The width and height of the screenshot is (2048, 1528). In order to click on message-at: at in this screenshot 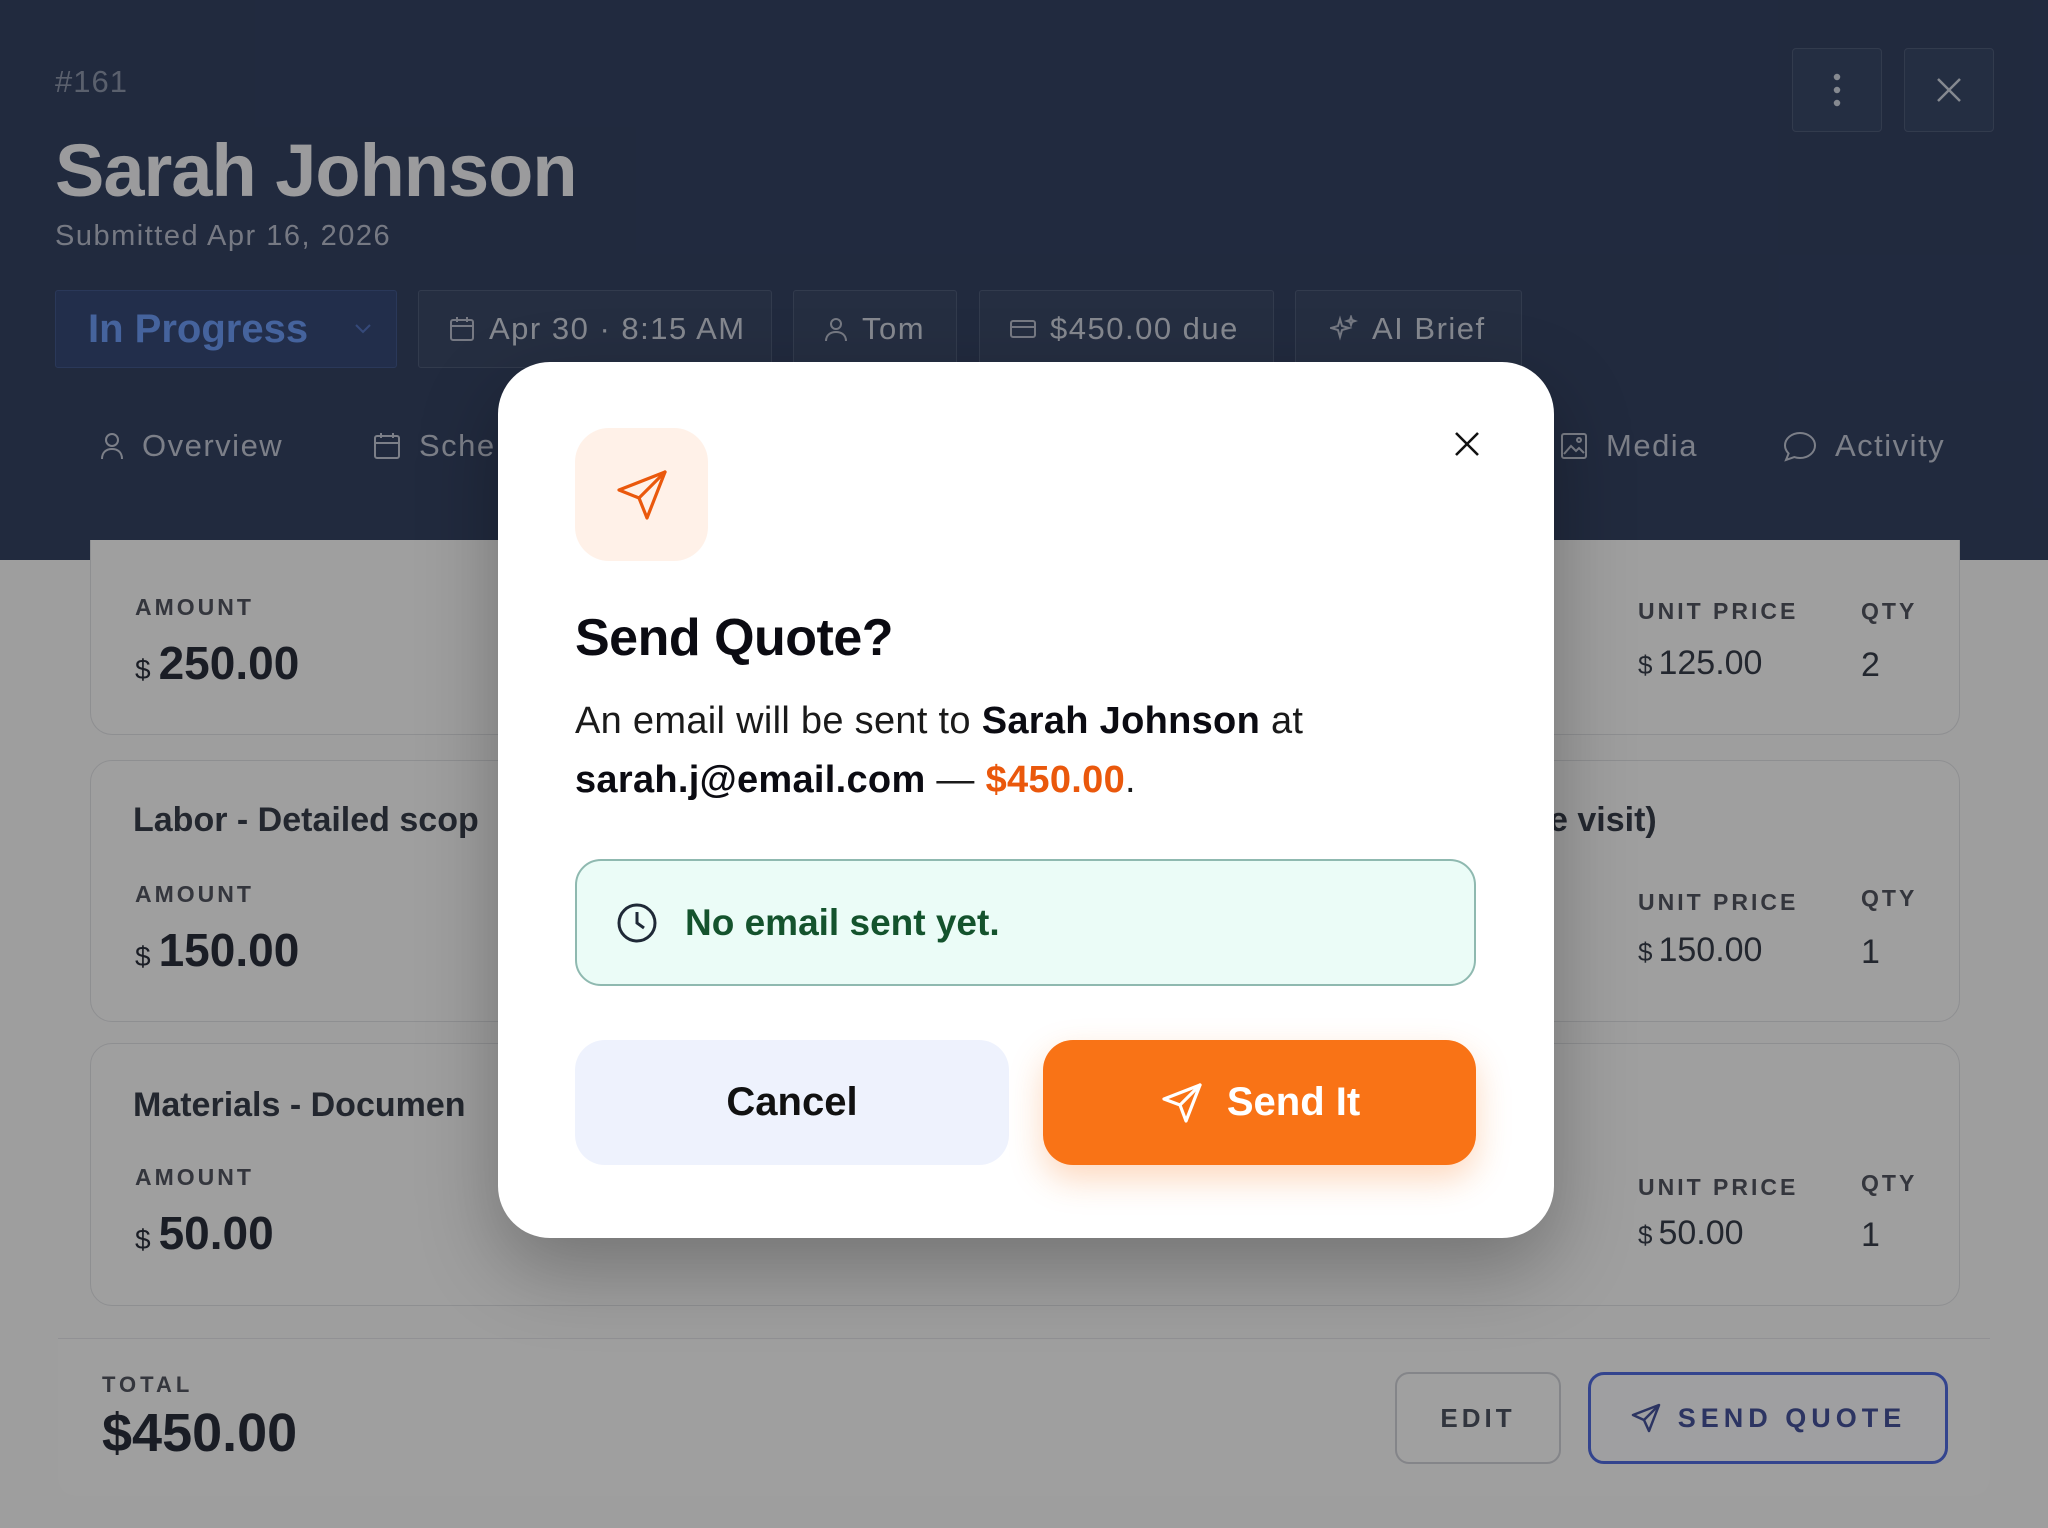, I will do `click(1282, 721)`.